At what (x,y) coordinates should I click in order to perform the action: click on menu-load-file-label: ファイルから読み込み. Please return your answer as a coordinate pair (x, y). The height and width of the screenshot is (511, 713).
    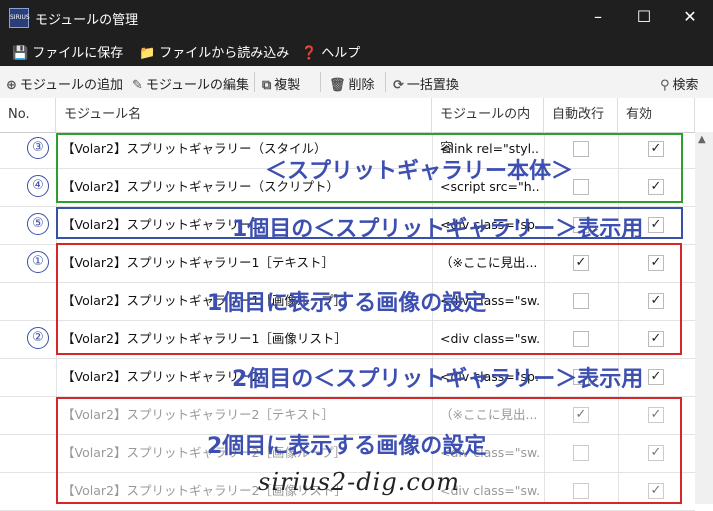
    Looking at the image, I should click on (224, 53).